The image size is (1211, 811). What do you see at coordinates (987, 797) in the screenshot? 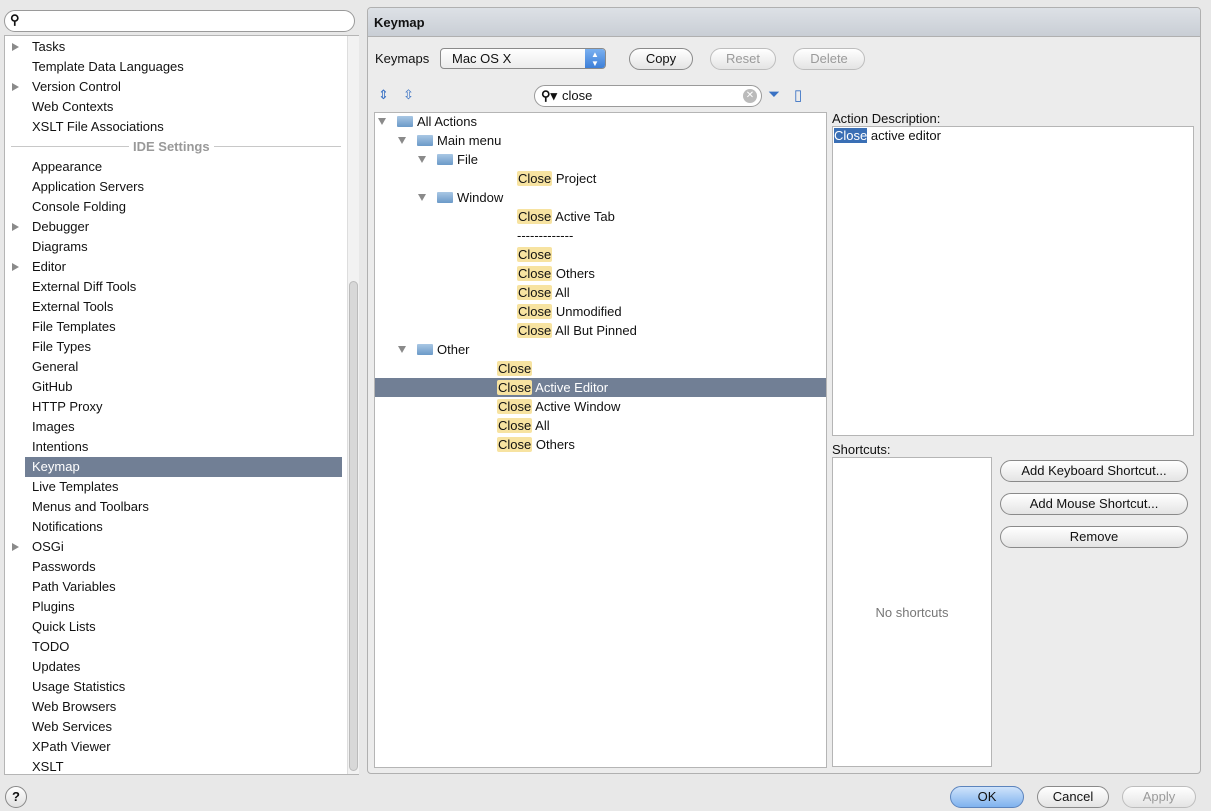
I see `ok-button: OK` at bounding box center [987, 797].